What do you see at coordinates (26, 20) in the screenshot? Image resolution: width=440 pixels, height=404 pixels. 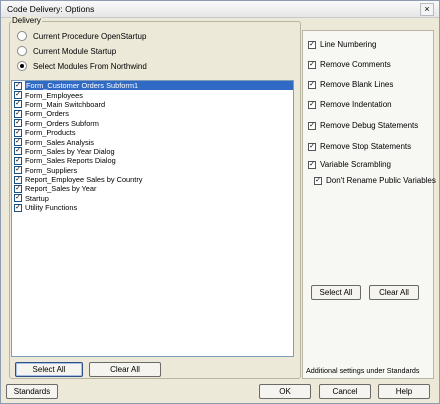 I see `delivery-group-label: Delivery` at bounding box center [26, 20].